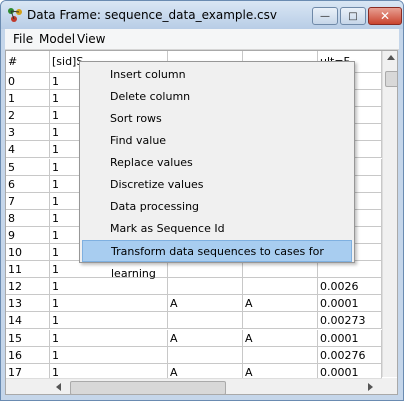 This screenshot has height=401, width=404. Describe the element at coordinates (217, 75) in the screenshot. I see `context-menu-item: Insert column` at that location.